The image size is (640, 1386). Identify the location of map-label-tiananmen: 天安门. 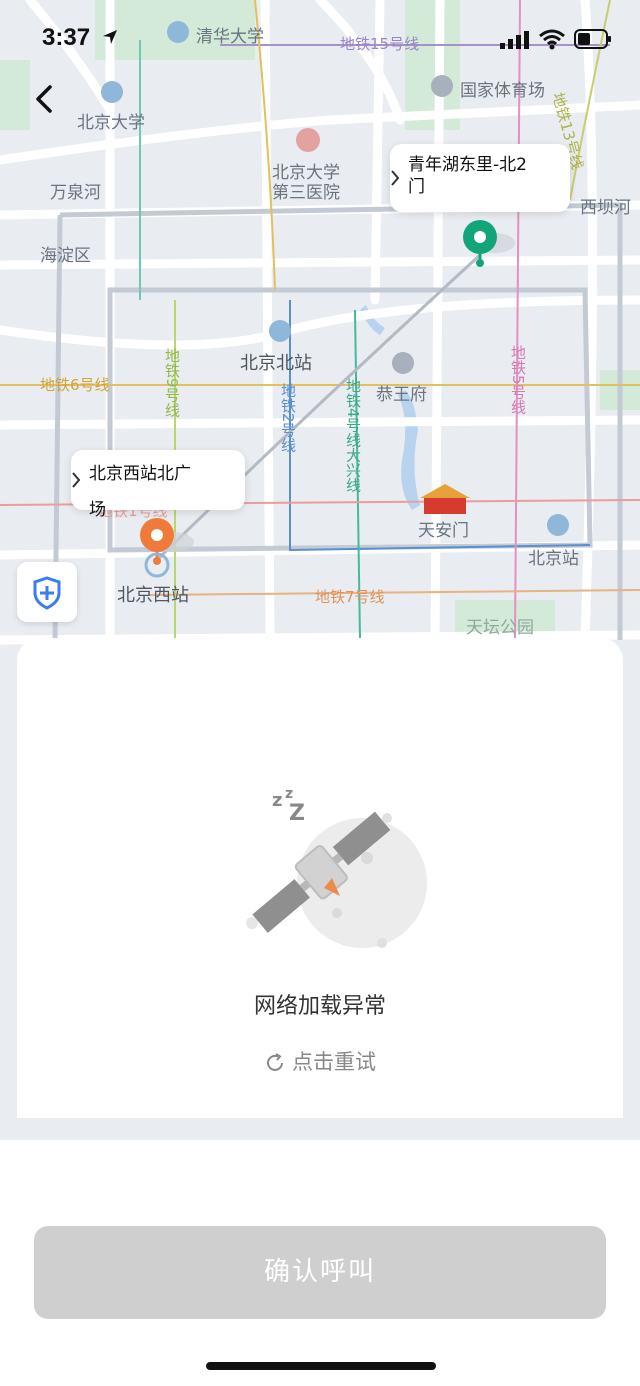
(443, 531).